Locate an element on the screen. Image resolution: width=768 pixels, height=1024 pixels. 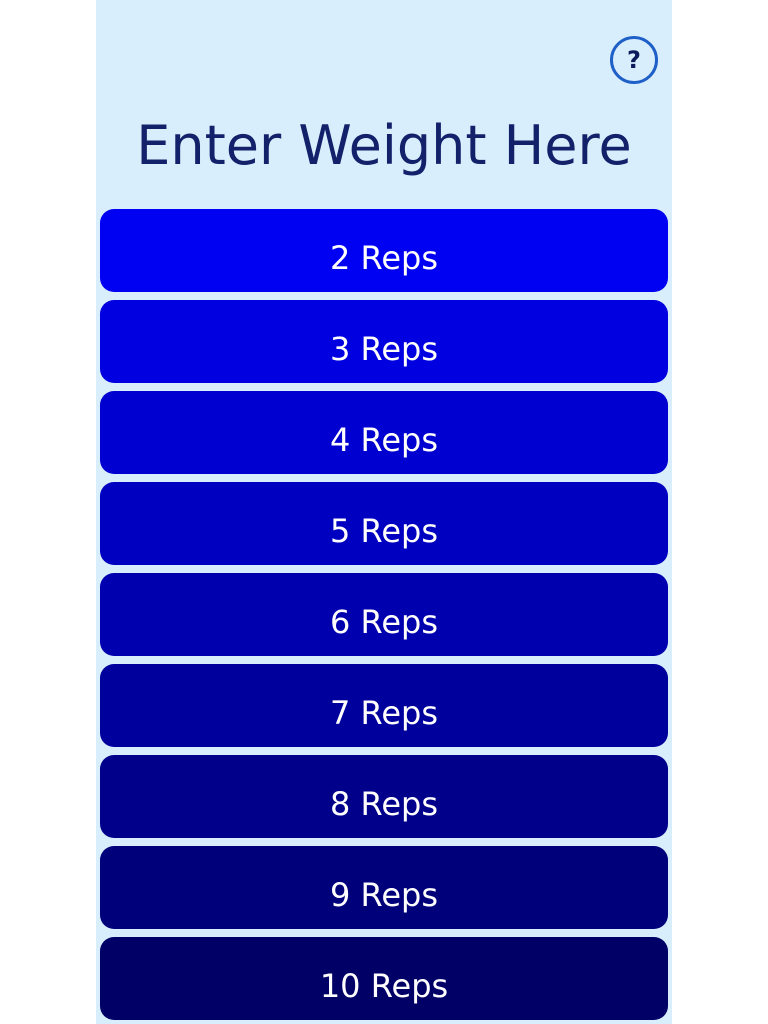
reps-button-7: 7 Reps is located at coordinates (384, 705).